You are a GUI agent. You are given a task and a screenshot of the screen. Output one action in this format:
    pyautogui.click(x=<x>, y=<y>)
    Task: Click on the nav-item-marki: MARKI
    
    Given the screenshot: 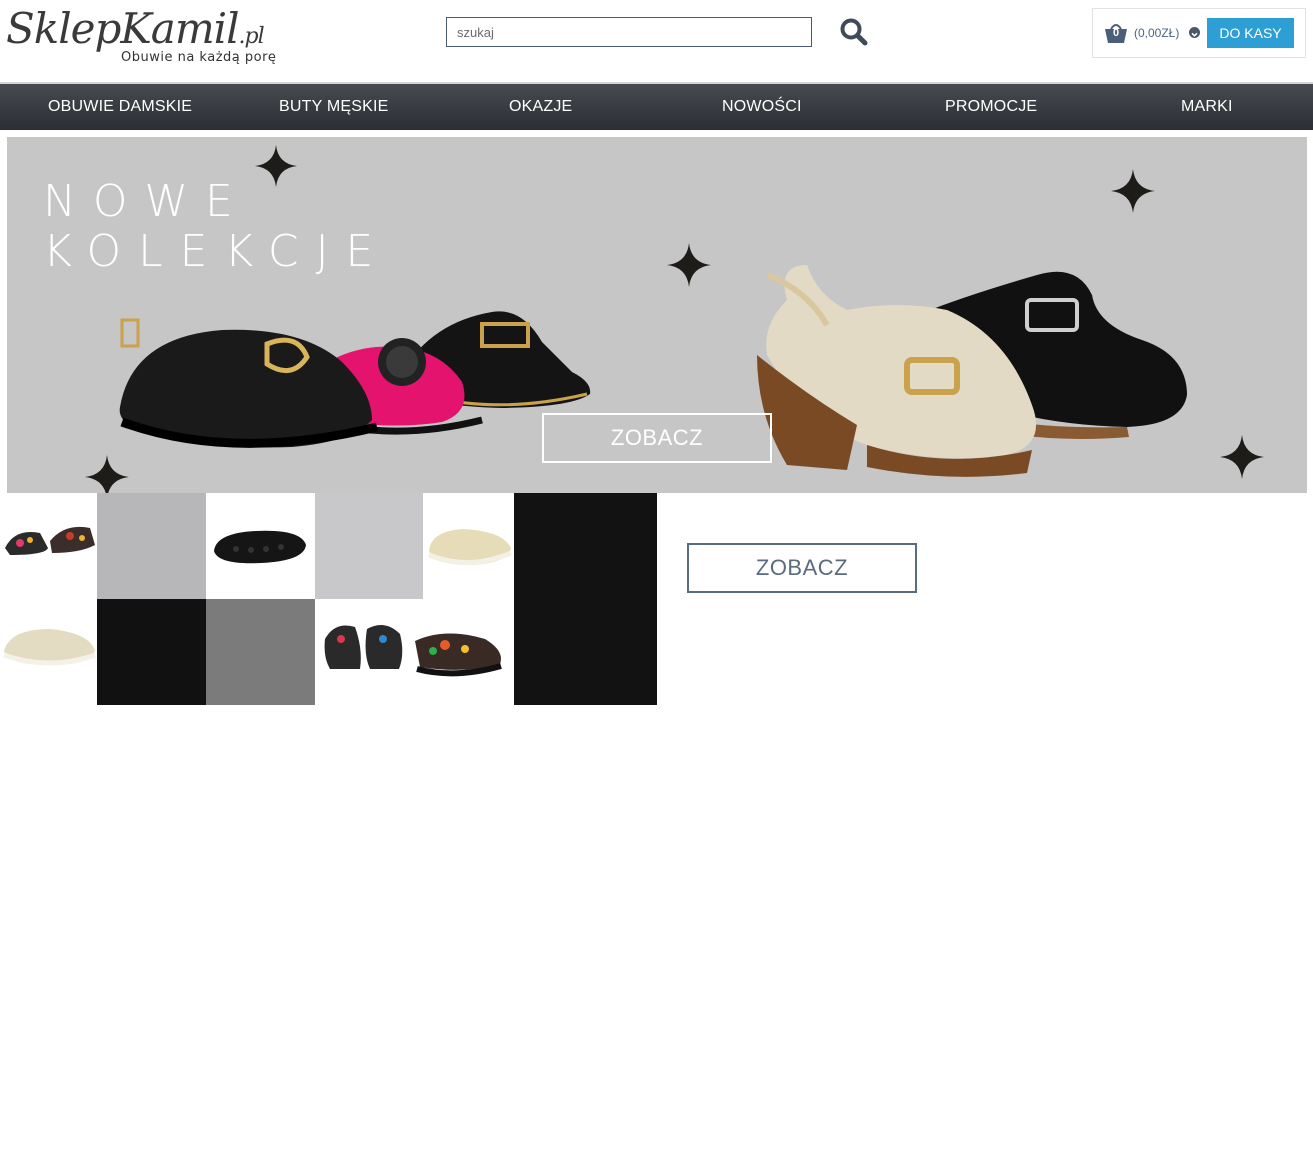 What is the action you would take?
    pyautogui.click(x=1207, y=107)
    